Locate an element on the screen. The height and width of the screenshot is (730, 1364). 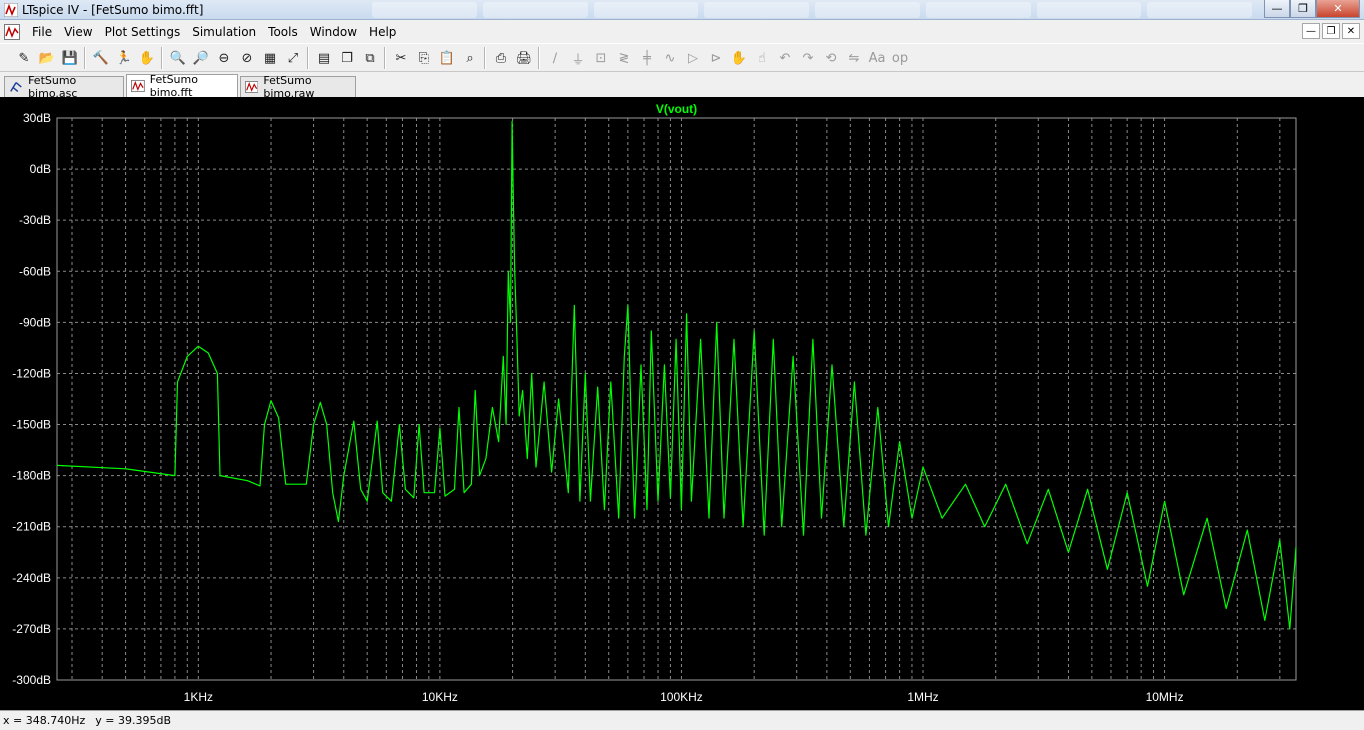
mirror-icon: ⇋ is located at coordinates (854, 58).